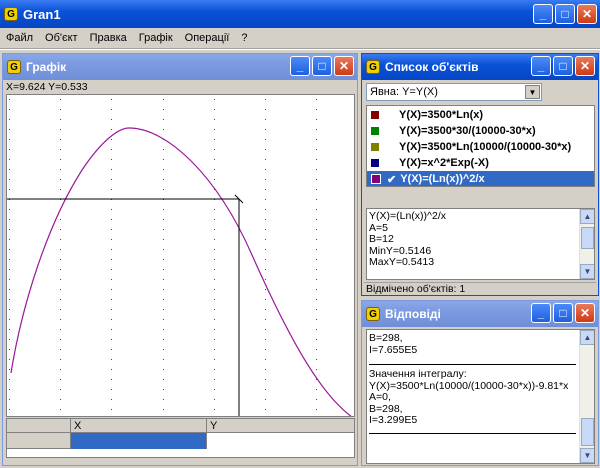  Describe the element at coordinates (586, 396) in the screenshot. I see `answers-scrollbar: ▲ ▼` at that location.